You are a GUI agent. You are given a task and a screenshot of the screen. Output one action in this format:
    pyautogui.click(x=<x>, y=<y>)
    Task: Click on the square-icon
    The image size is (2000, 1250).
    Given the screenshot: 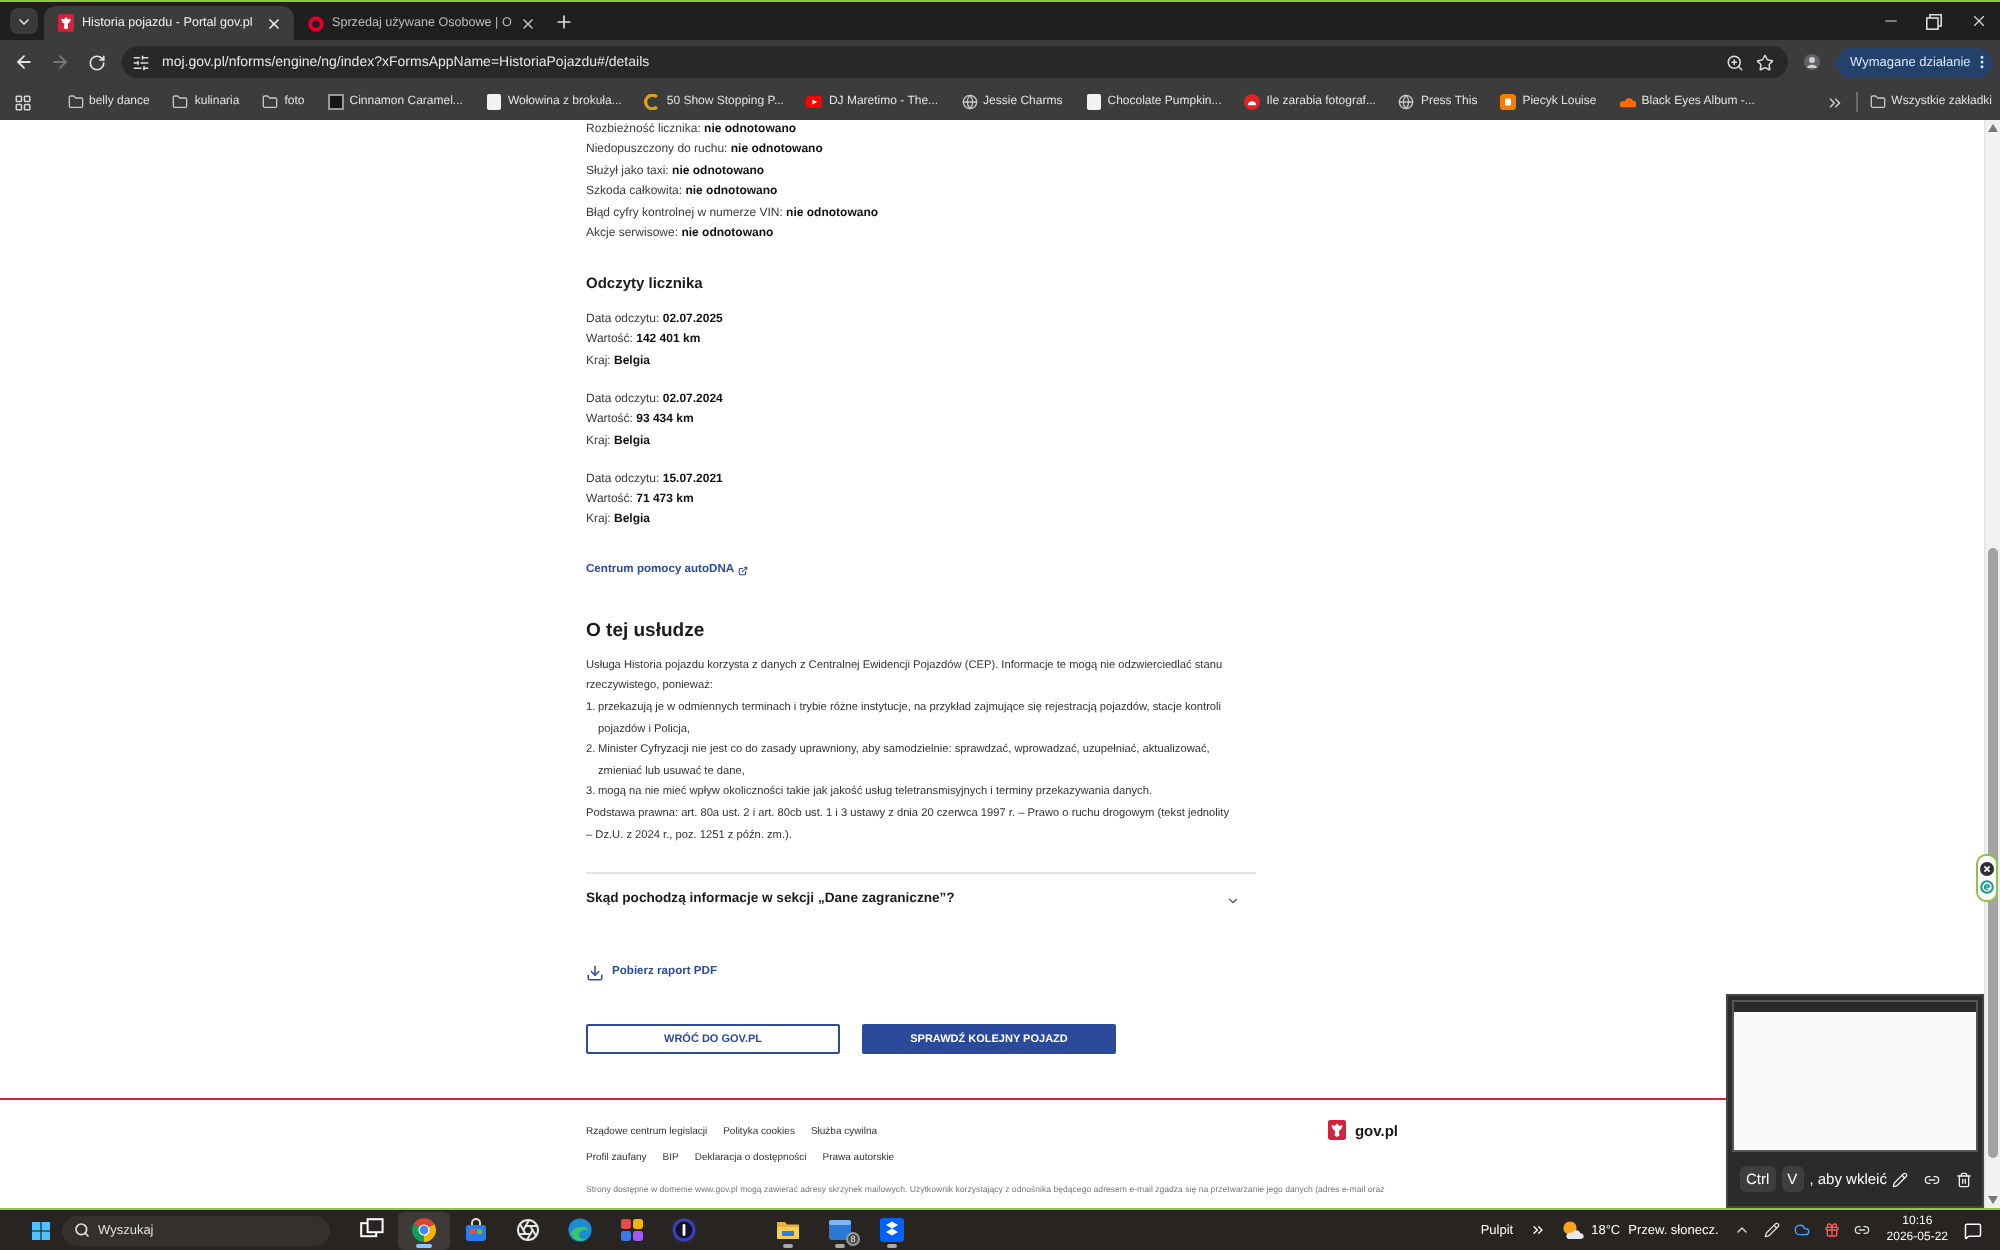 What is the action you would take?
    pyautogui.click(x=335, y=102)
    